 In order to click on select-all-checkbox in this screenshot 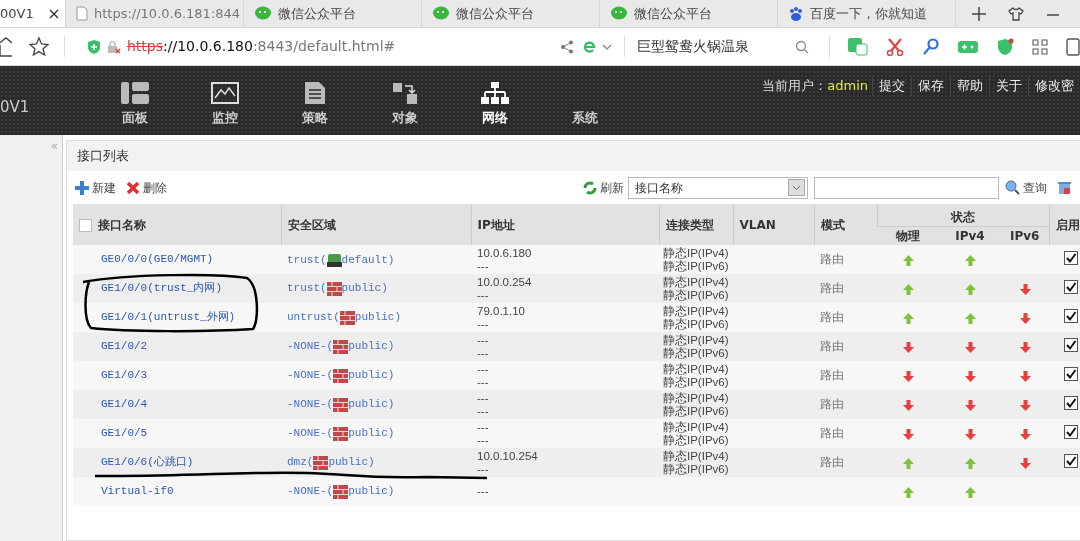, I will do `click(85, 225)`.